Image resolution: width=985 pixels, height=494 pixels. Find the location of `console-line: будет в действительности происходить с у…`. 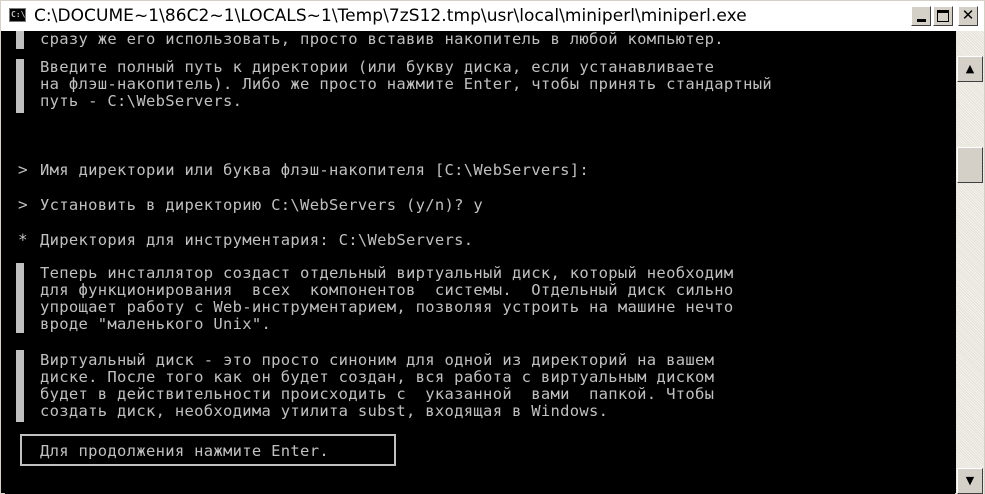

console-line: будет в действительности происходить с у… is located at coordinates (377, 394).